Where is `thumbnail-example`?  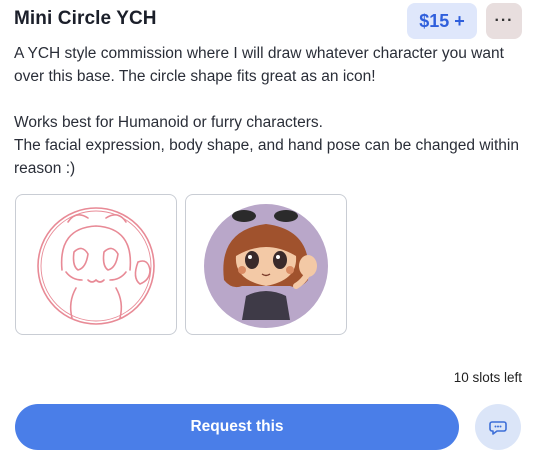 thumbnail-example is located at coordinates (266, 264).